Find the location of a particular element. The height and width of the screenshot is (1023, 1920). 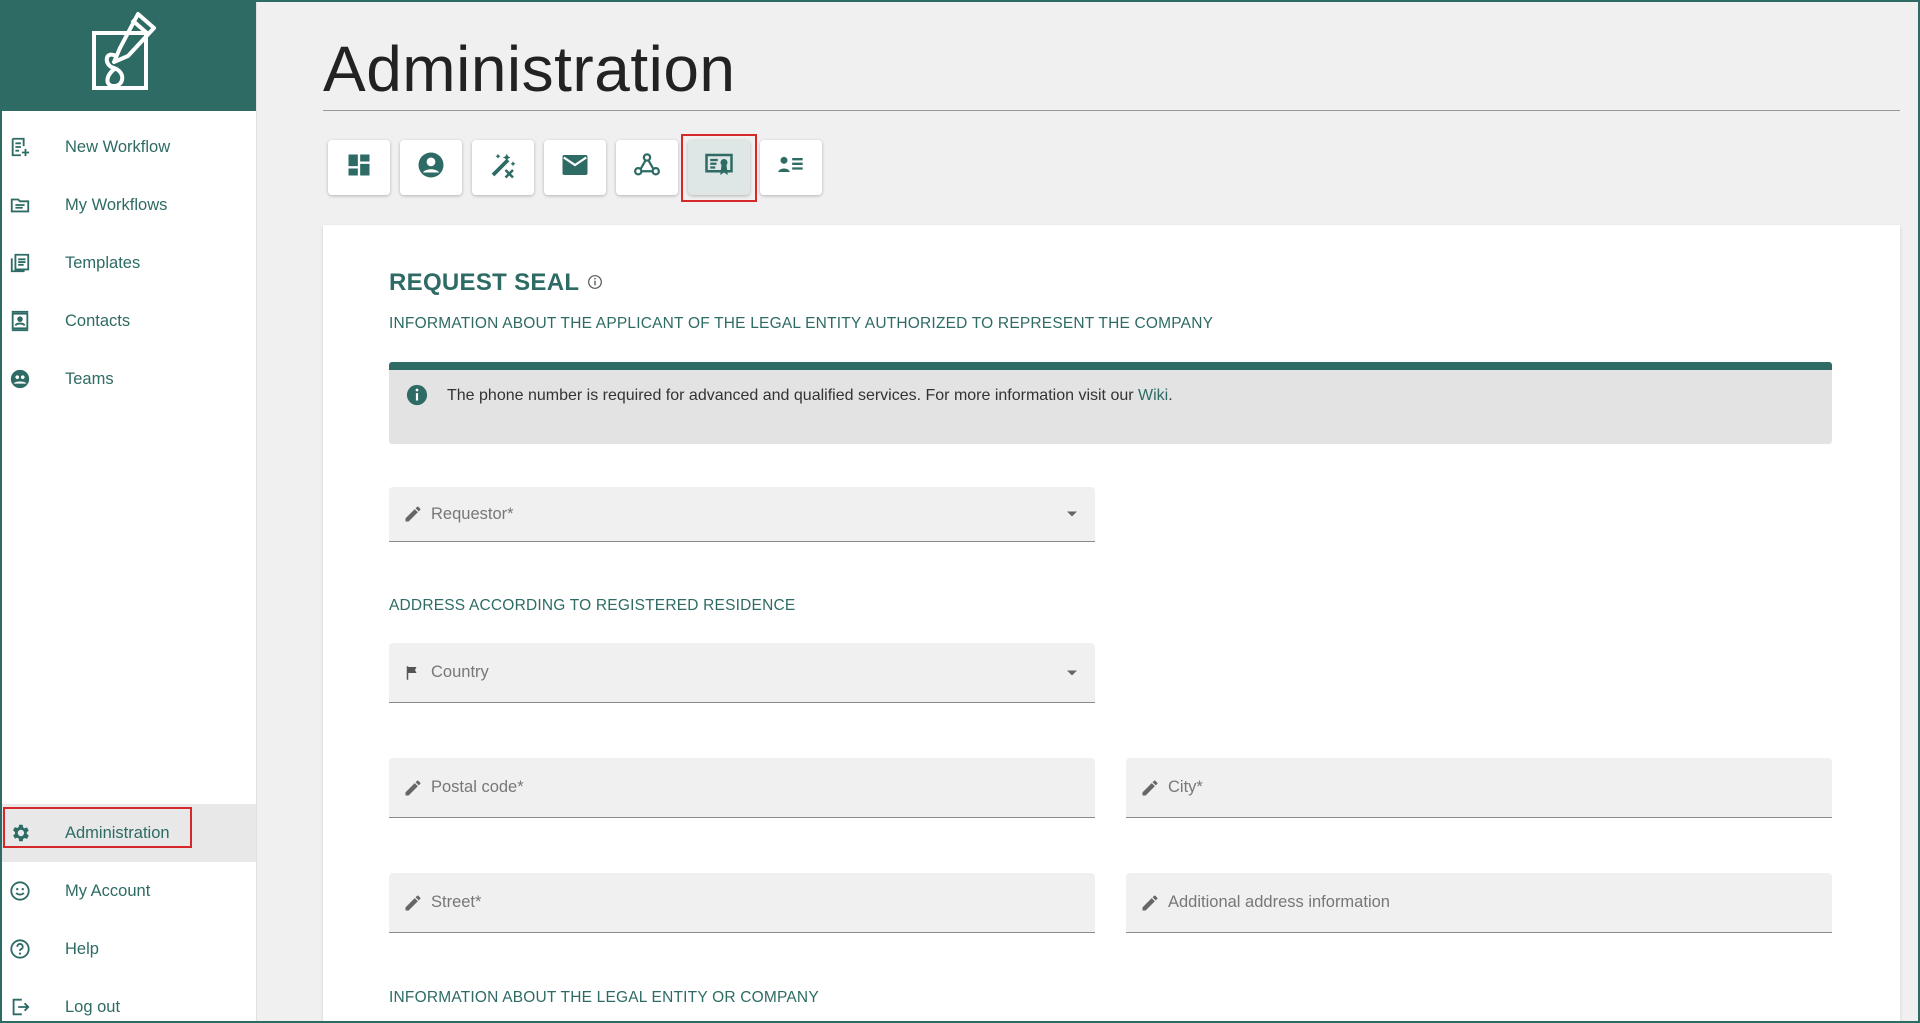

magic-wand-icon is located at coordinates (503, 167).